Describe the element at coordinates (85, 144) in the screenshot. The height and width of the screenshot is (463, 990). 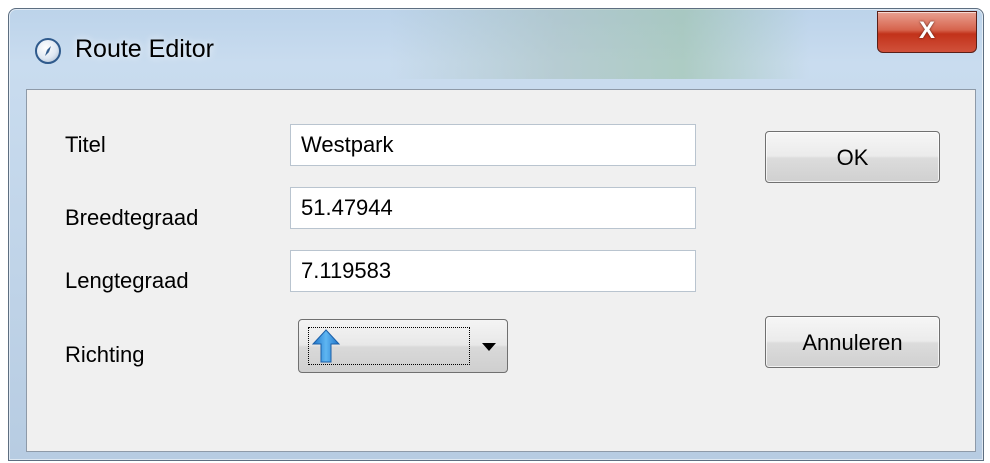
I see `title-label: Titel` at that location.